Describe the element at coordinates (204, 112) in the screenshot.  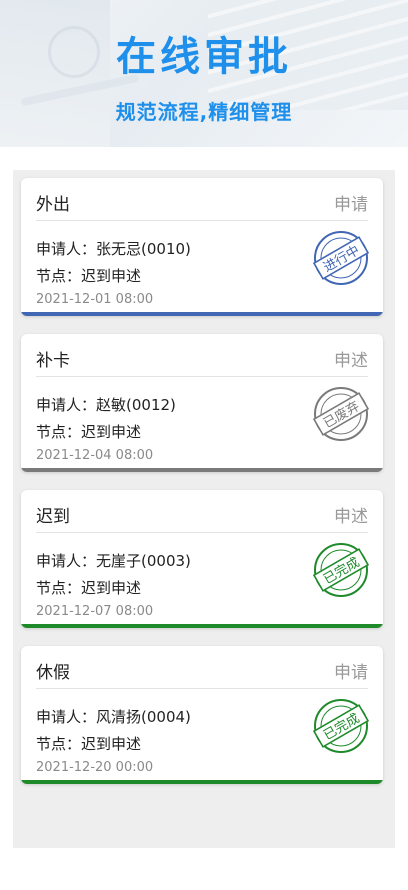
I see `hero-subtitle: 规范流程,精细管理` at that location.